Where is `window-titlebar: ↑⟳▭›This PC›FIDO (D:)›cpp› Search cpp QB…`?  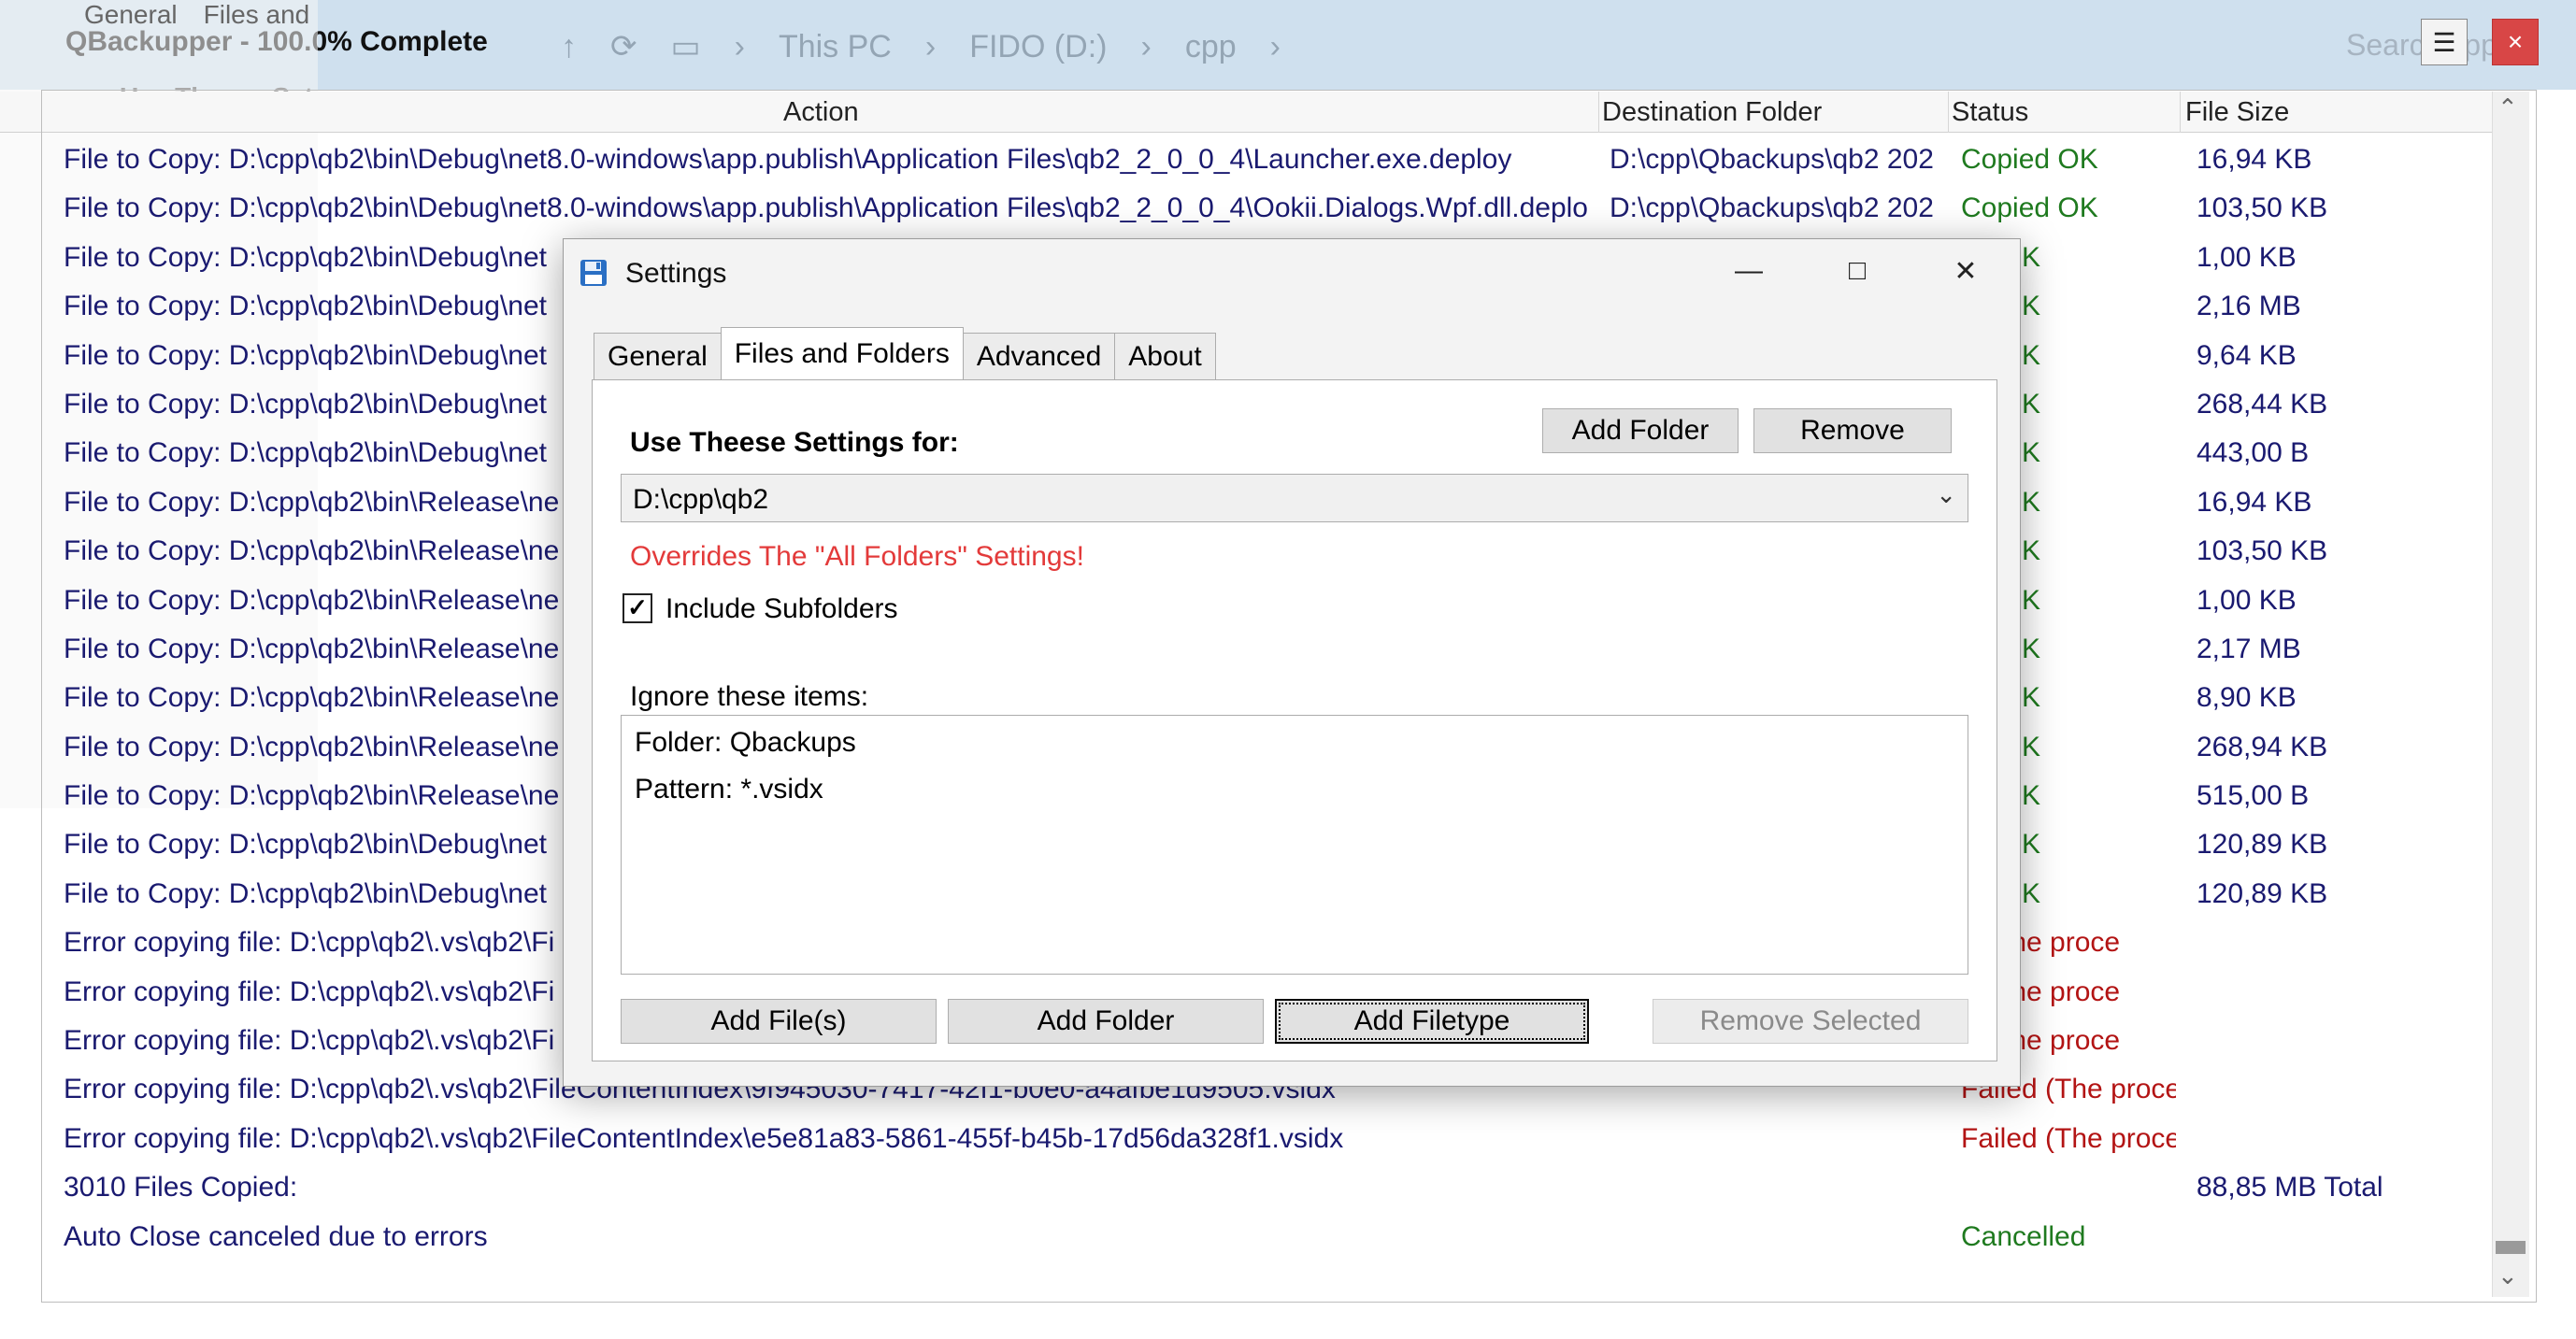 window-titlebar: ↑⟳▭›This PC›FIDO (D:)›cpp› Search cpp QB… is located at coordinates (1288, 45).